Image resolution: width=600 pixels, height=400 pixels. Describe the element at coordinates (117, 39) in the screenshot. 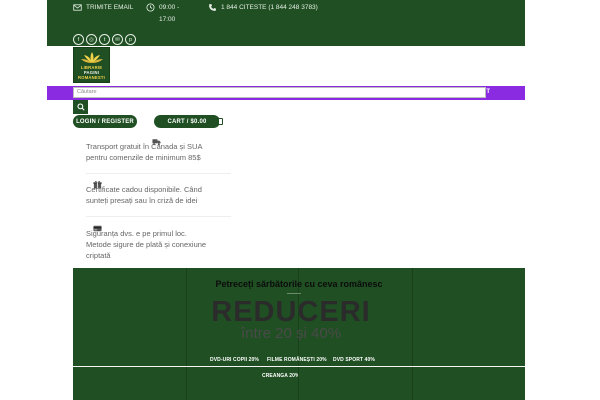

I see `email-icon: ✉` at that location.